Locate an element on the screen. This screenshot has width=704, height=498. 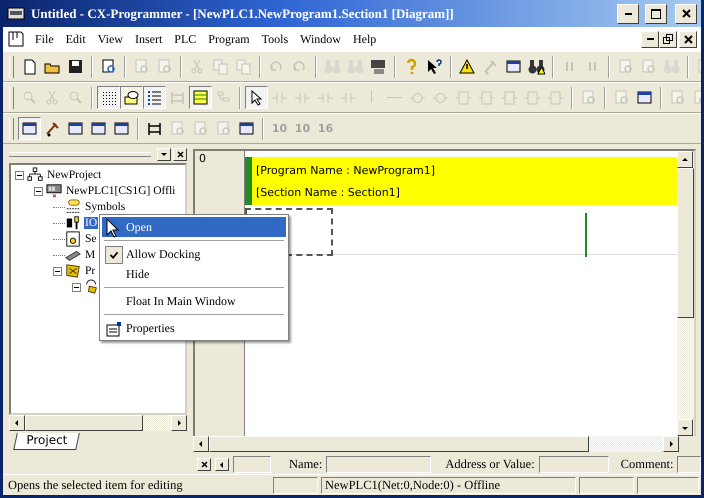
comment-icon is located at coordinates (131, 97).